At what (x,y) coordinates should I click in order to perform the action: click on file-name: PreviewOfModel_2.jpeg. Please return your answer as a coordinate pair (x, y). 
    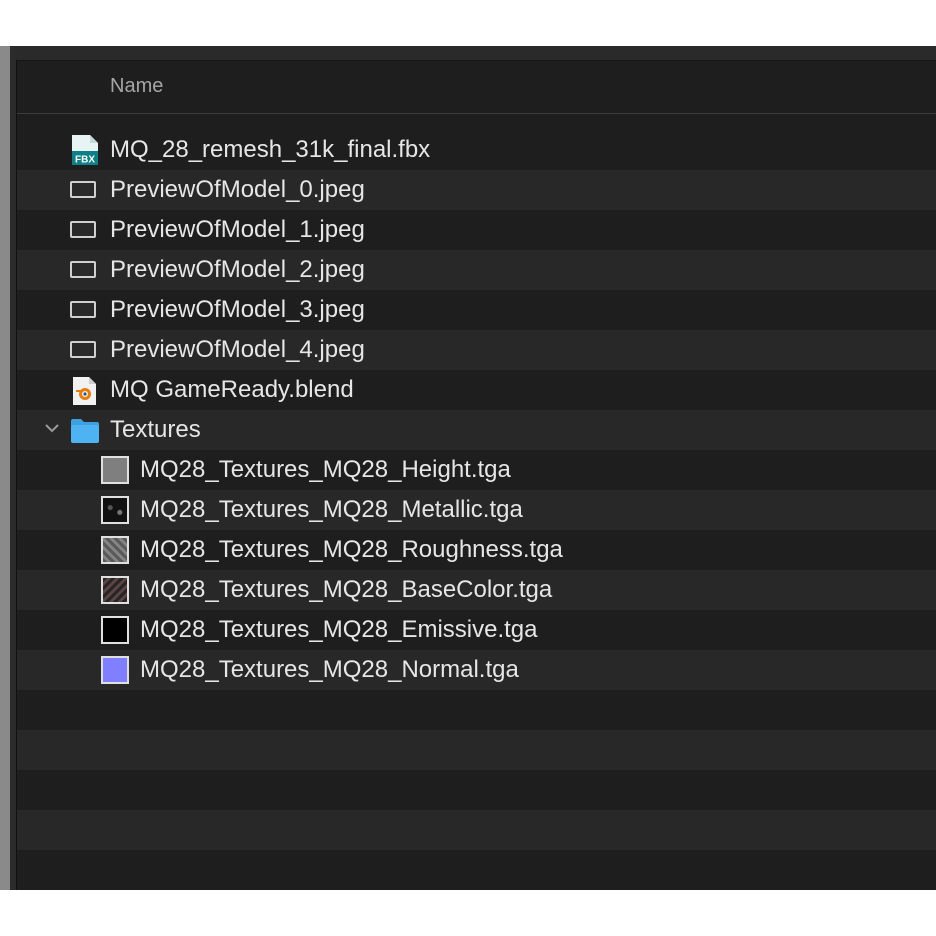
    Looking at the image, I should click on (237, 269).